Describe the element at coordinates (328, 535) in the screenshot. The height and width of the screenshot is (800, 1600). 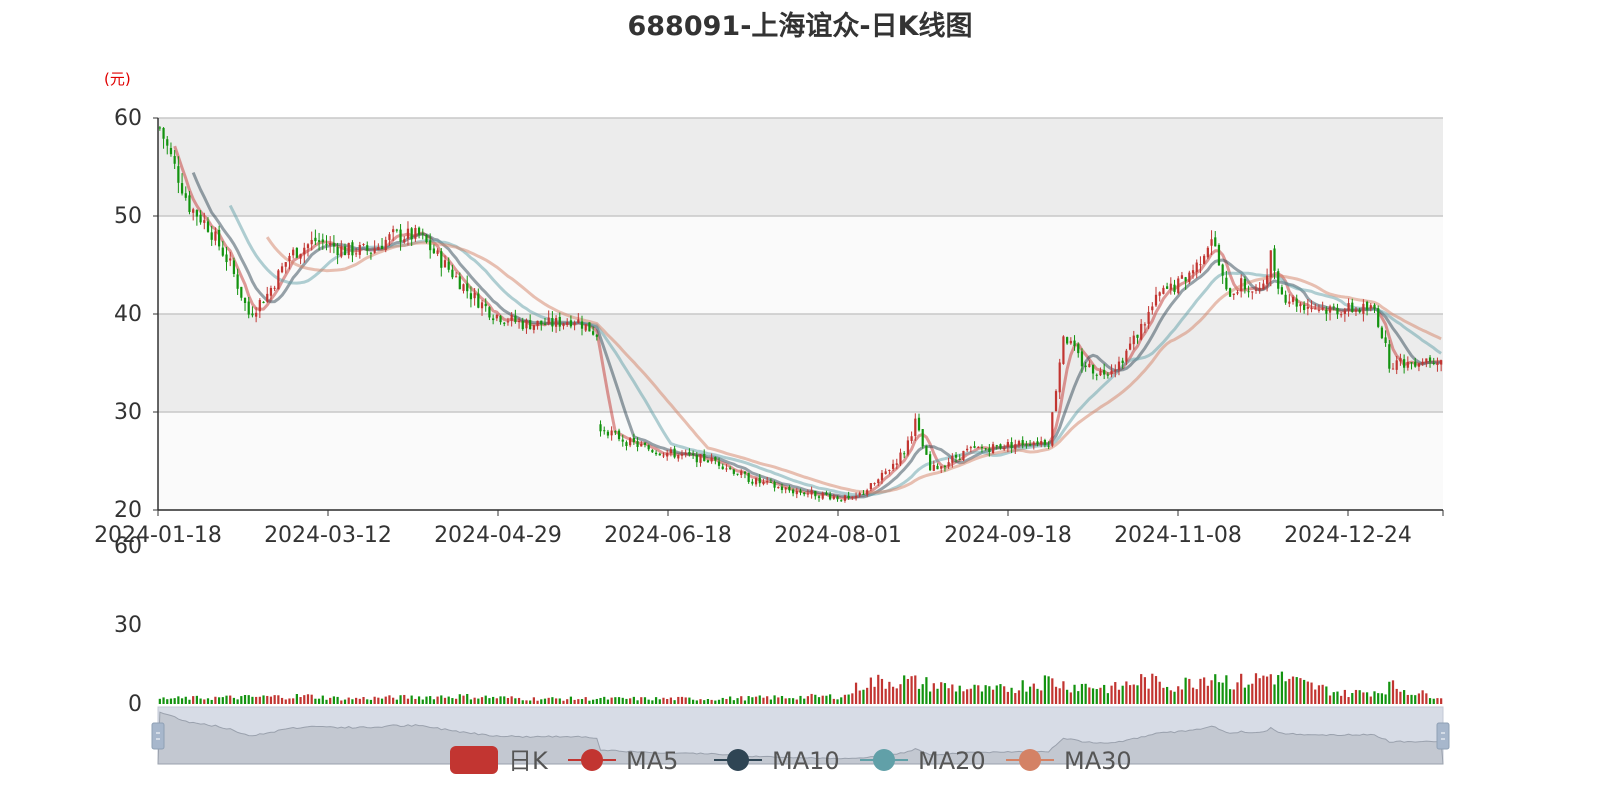
I see `x-tick-label: 2024-03-12` at that location.